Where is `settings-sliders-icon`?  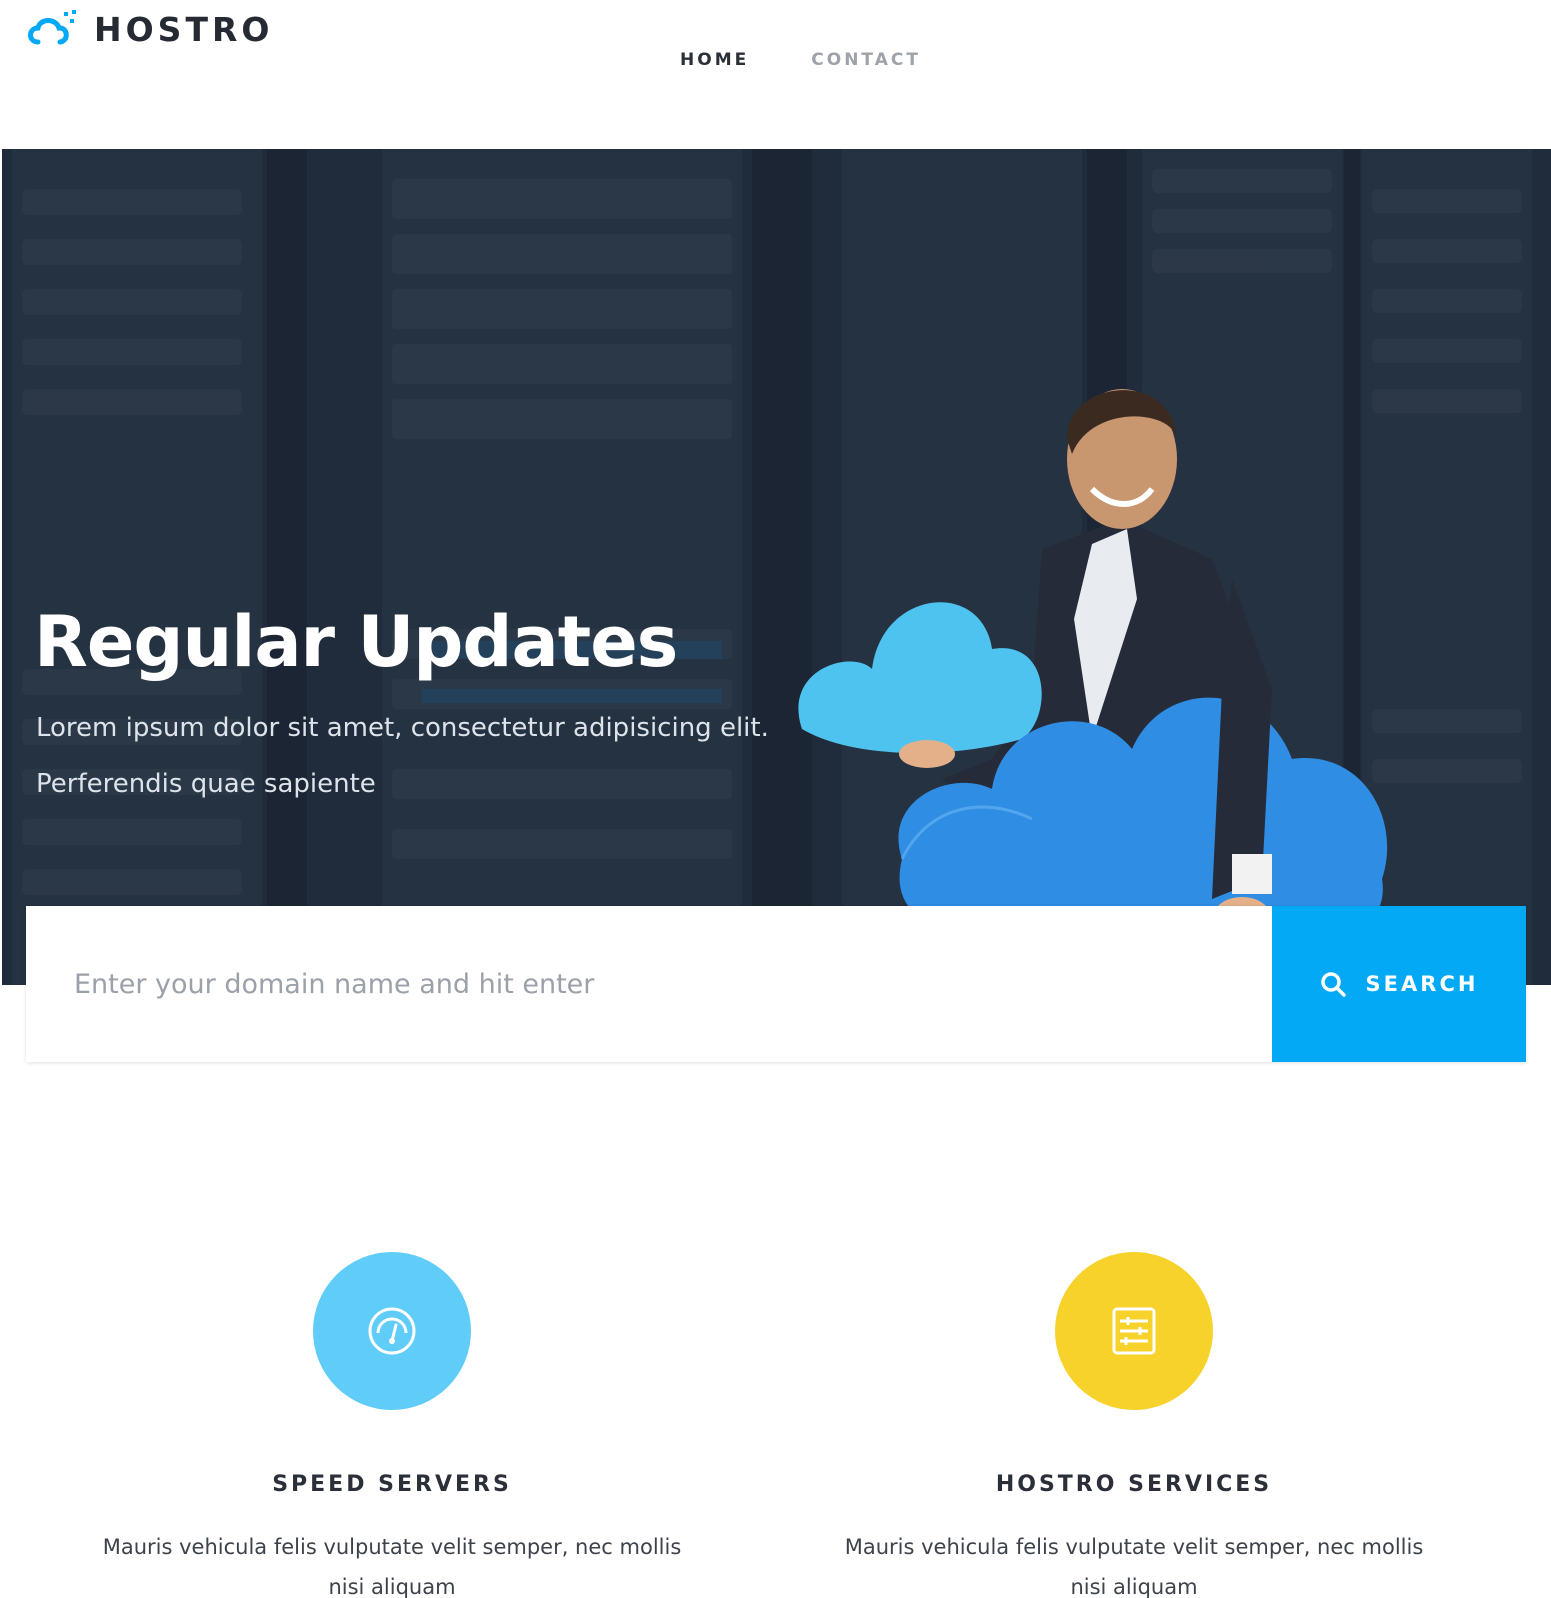 settings-sliders-icon is located at coordinates (1134, 1331).